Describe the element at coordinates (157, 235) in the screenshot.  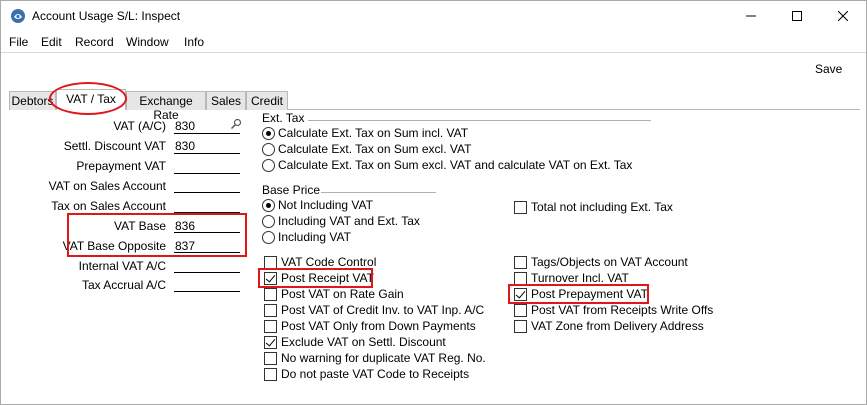
I see `annotation-box-vat-base` at that location.